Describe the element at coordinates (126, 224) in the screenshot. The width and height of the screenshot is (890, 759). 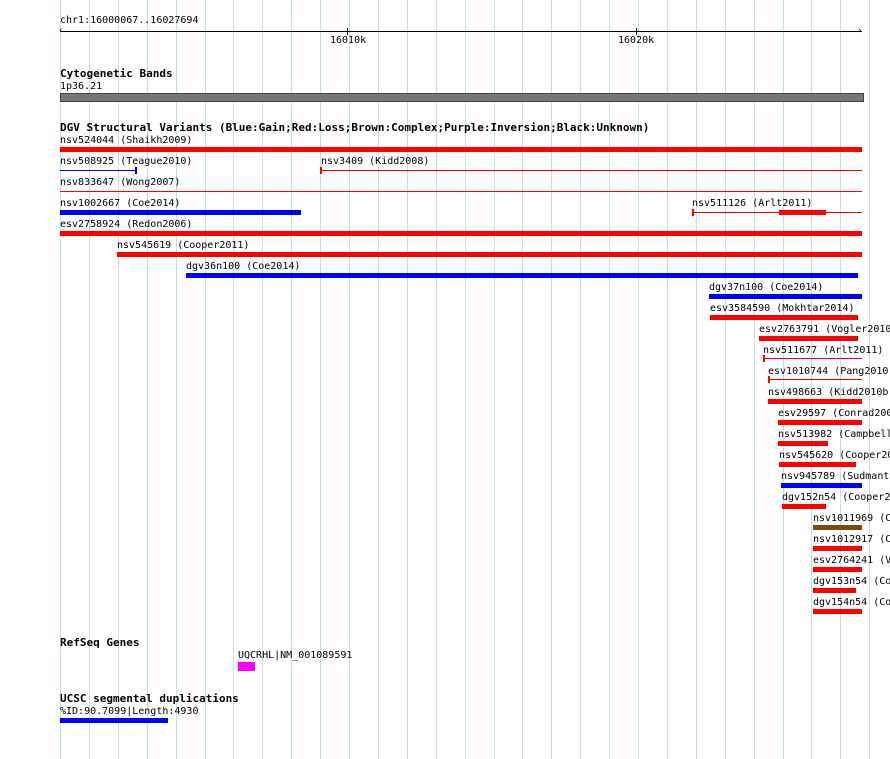
I see `feature-label: esv2758924 (Redon2006)` at that location.